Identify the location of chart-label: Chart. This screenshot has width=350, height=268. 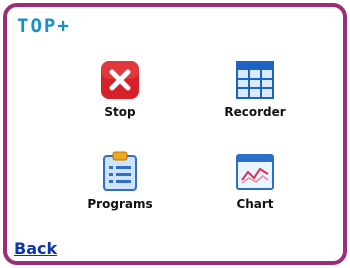
(255, 204).